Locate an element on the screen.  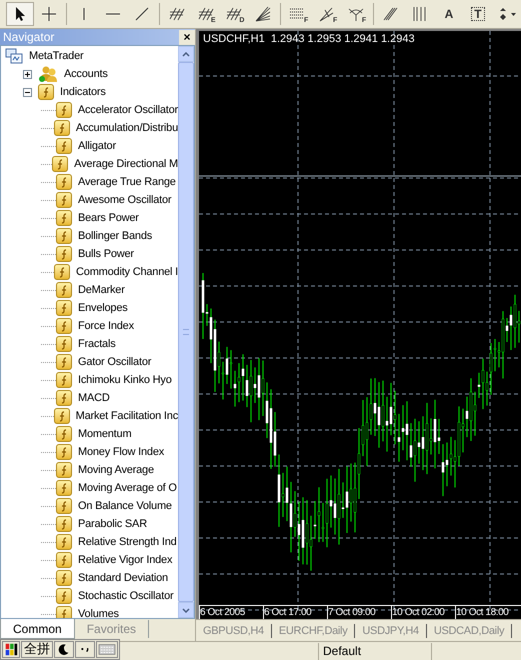
vertical-line-icon is located at coordinates (83, 14).